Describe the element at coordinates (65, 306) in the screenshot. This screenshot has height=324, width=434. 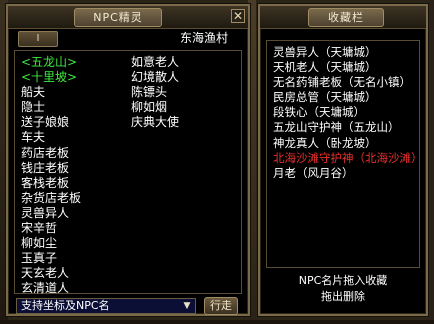
I see `npc-search-value: 支持坐标及NPC名` at that location.